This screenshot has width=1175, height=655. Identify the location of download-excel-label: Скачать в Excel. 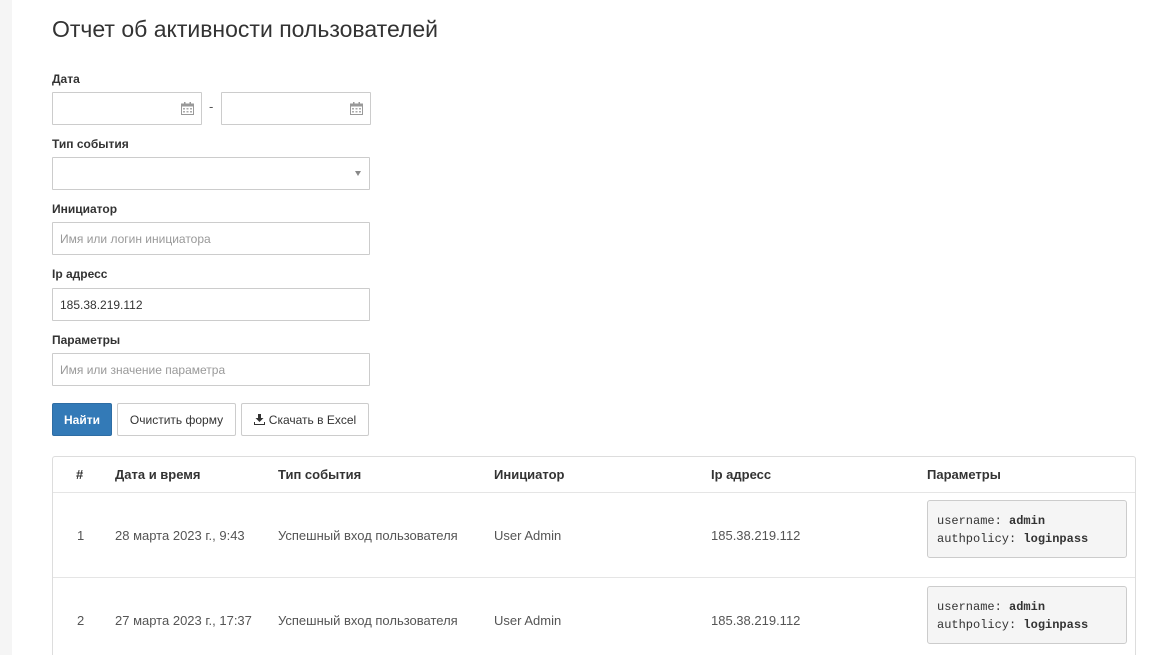
(312, 419).